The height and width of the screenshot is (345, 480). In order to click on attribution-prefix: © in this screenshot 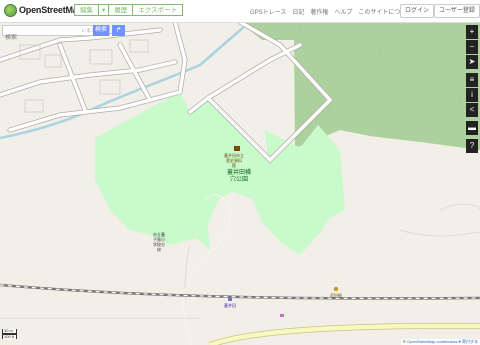, I will do `click(404, 341)`.